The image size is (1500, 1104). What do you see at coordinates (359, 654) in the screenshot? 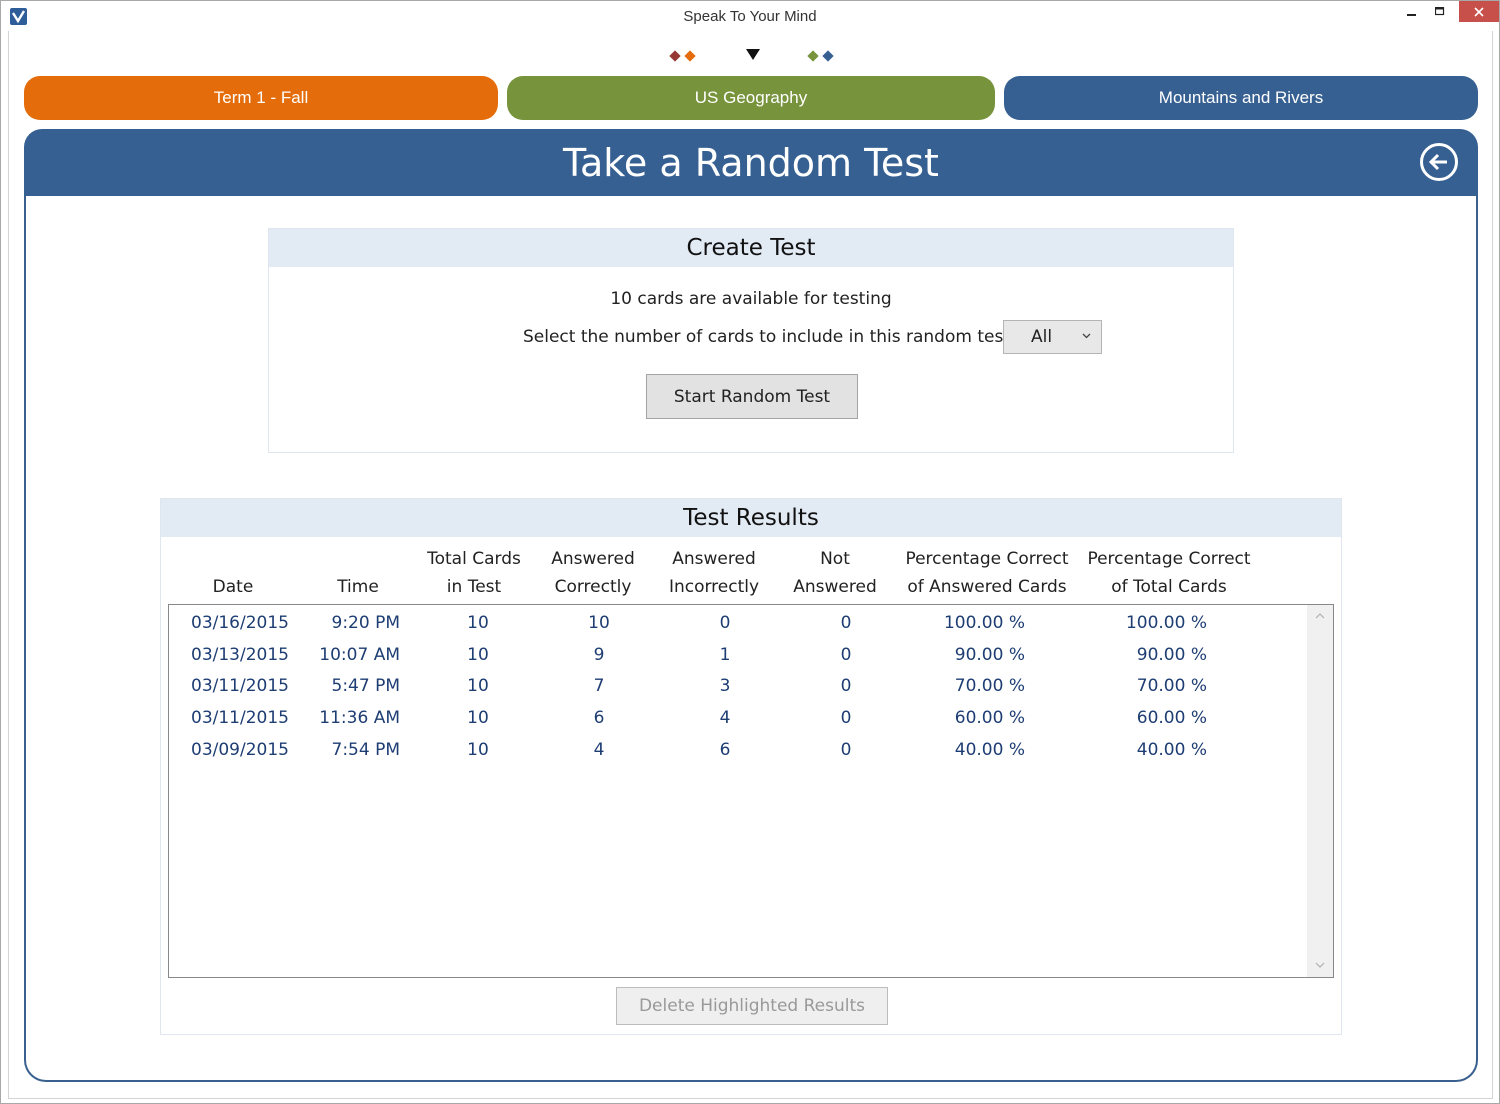
I see `time-cell: 10:07 AM` at bounding box center [359, 654].